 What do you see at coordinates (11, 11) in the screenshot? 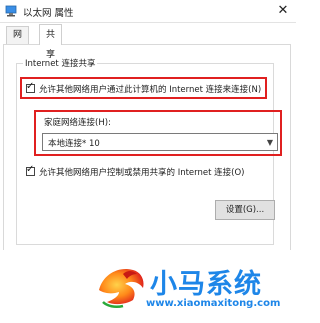
I see `network-adapter-icon` at bounding box center [11, 11].